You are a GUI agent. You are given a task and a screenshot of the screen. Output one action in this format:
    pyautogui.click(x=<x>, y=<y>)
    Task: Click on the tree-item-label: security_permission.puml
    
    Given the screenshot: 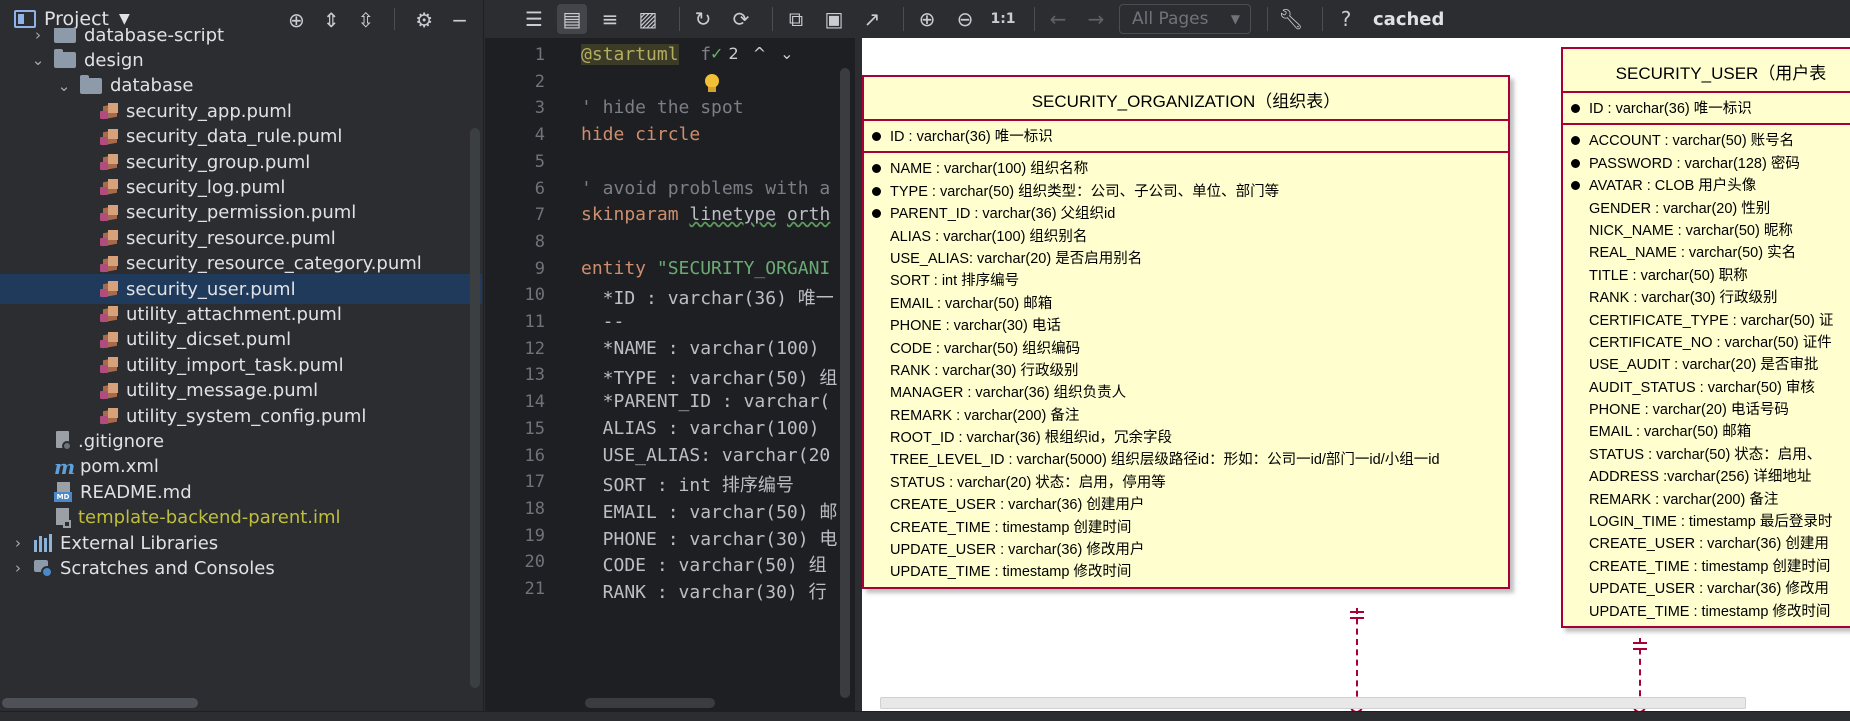 What is the action you would take?
    pyautogui.click(x=241, y=213)
    